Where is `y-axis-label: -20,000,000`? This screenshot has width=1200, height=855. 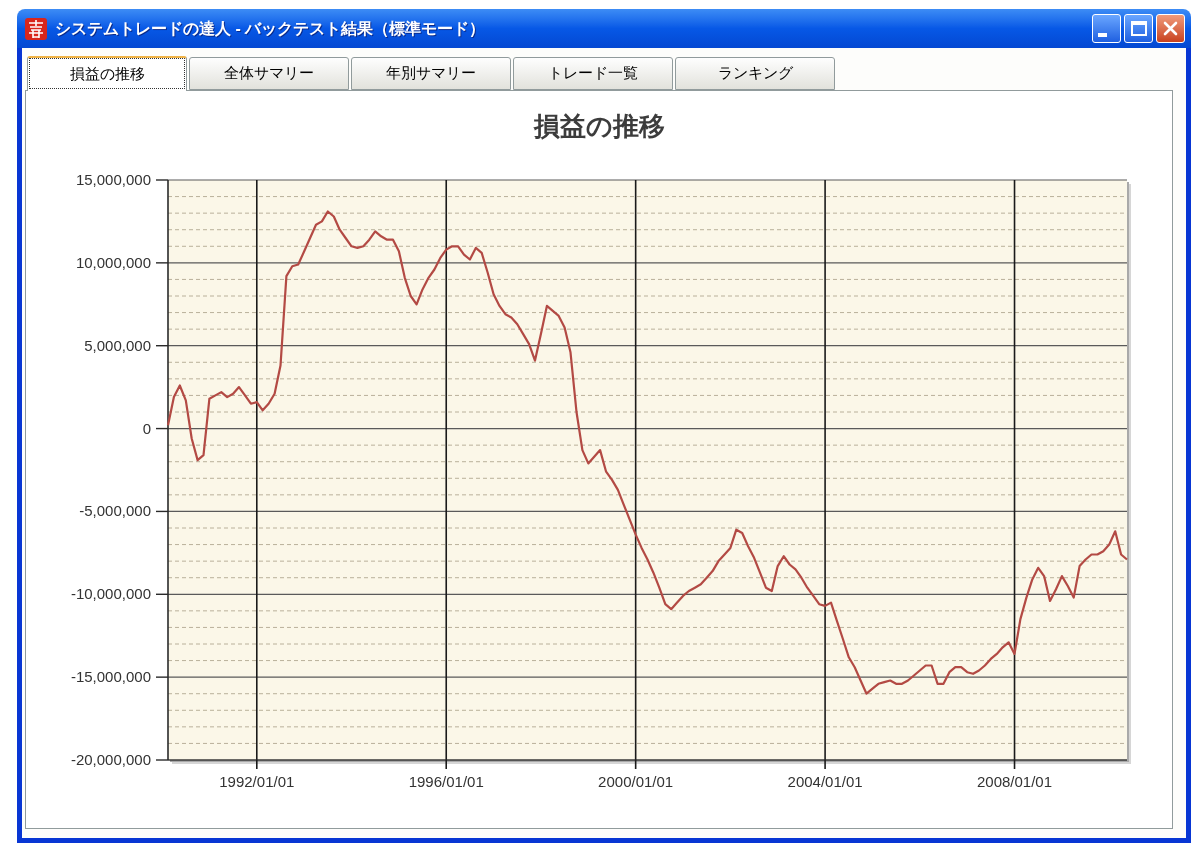 y-axis-label: -20,000,000 is located at coordinates (110, 759).